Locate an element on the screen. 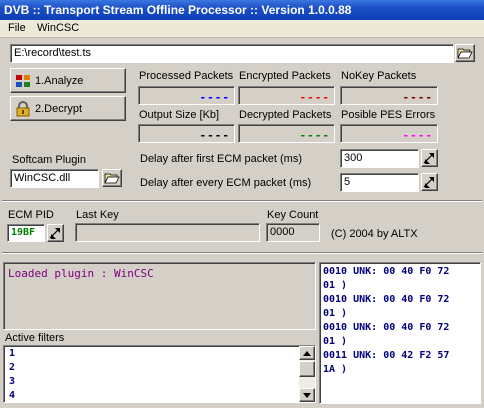 The width and height of the screenshot is (484, 408). ecm-pid-spinner is located at coordinates (55, 233).